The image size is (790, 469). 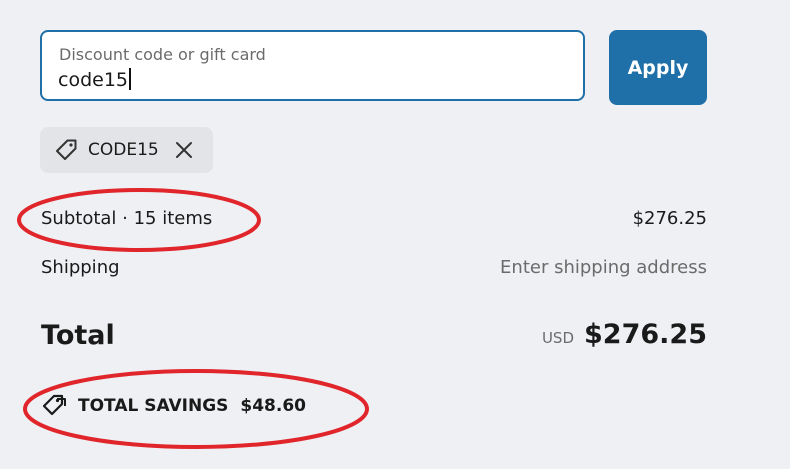 I want to click on apply-button: Apply, so click(x=658, y=67).